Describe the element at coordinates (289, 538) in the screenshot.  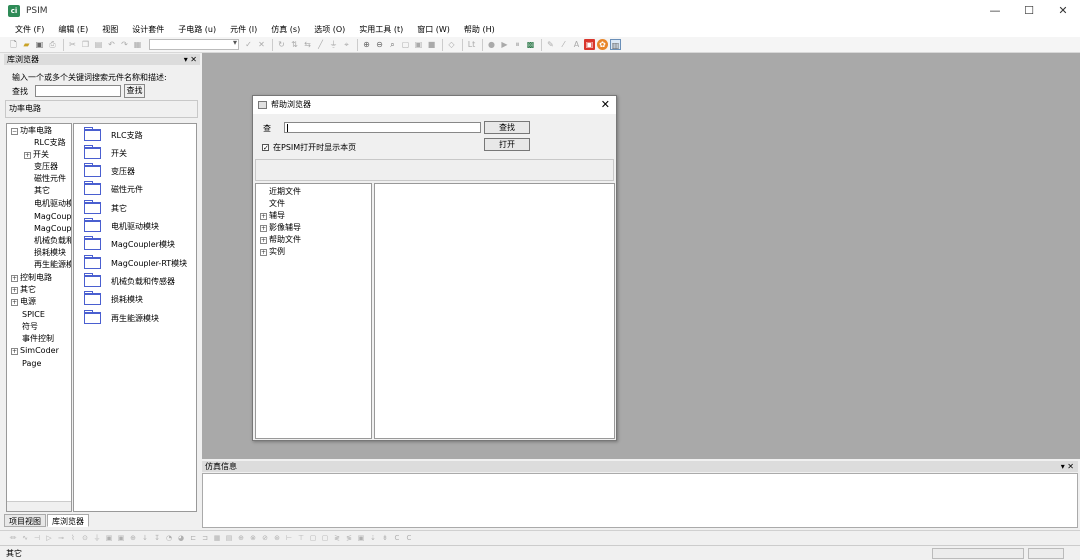
I see `limiter-icon: ⊢` at that location.